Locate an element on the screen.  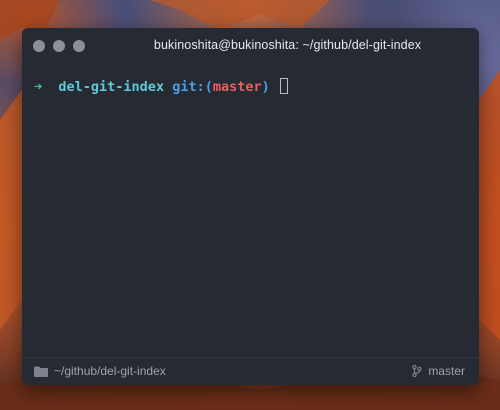
status-branch: master is located at coordinates (438, 371).